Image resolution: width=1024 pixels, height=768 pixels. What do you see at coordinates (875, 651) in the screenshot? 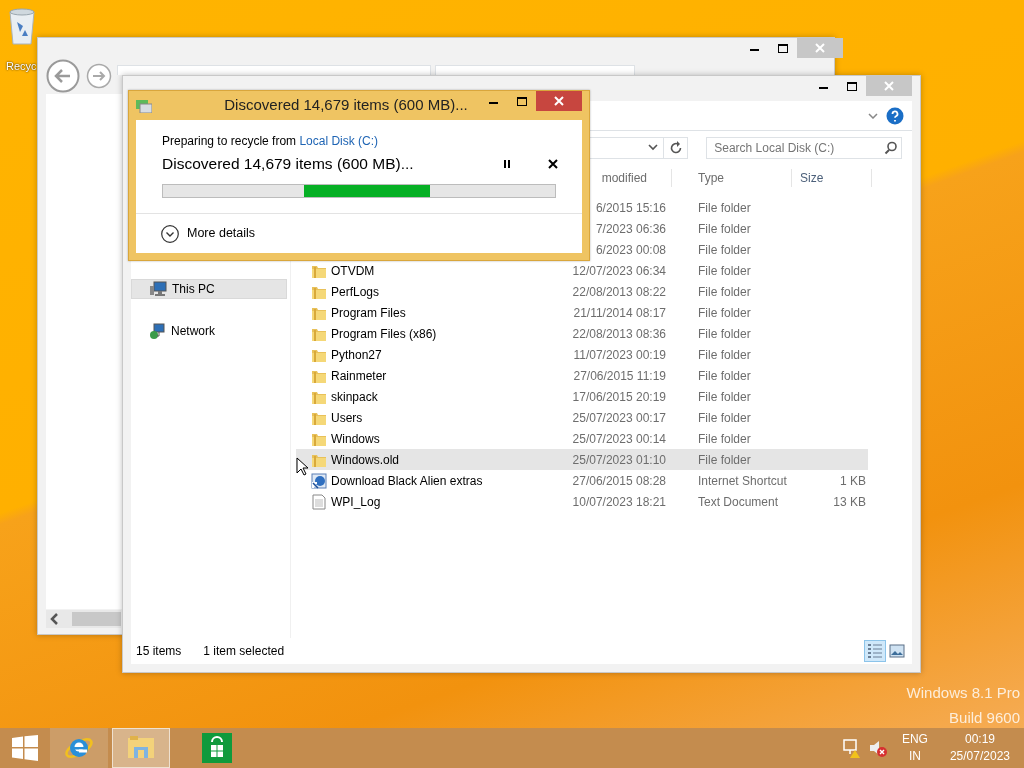
I see `details-view-icon` at bounding box center [875, 651].